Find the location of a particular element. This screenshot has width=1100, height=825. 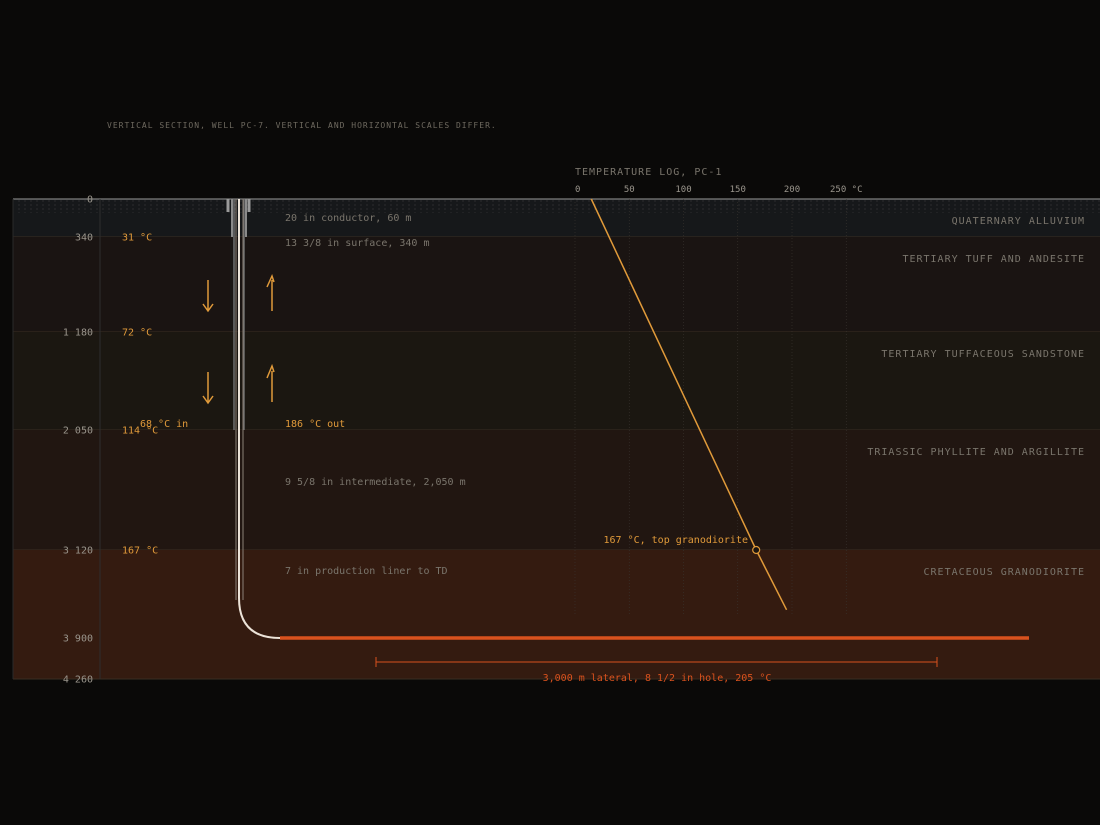

temp-tick-label: 200 is located at coordinates (792, 190).